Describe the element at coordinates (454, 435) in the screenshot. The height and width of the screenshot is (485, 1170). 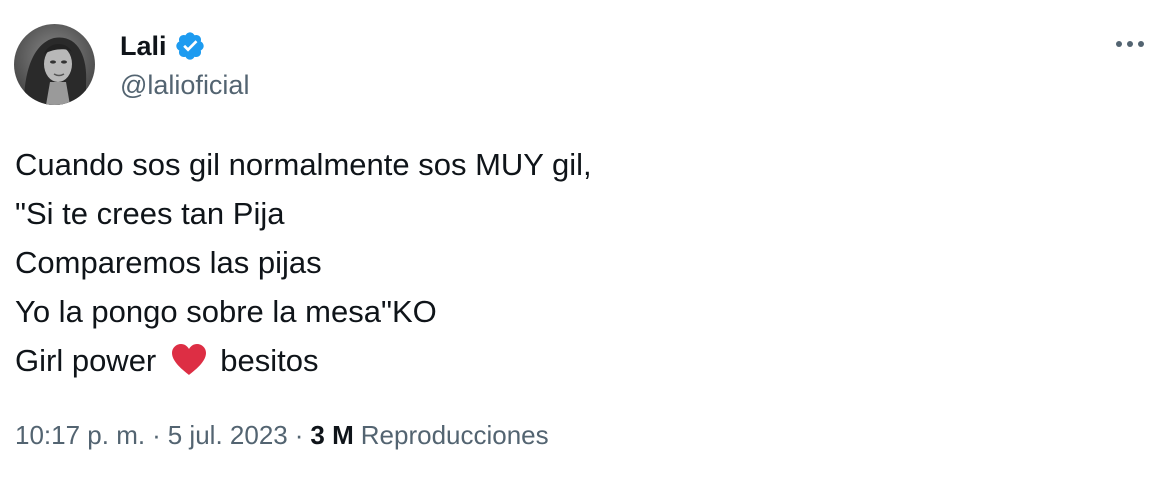
I see `views-label: Reproducciones` at that location.